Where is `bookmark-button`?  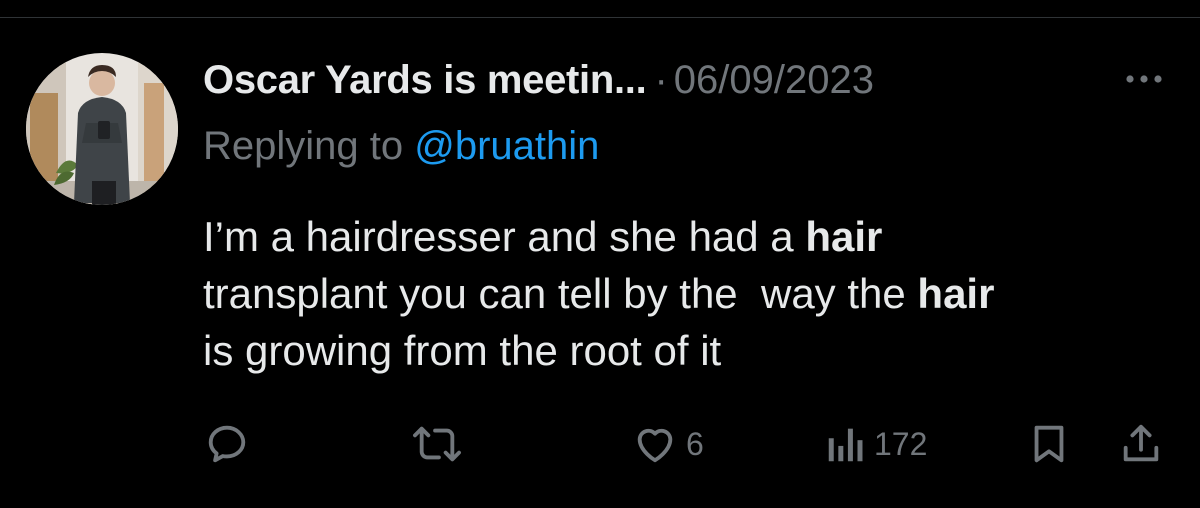 bookmark-button is located at coordinates (1049, 444).